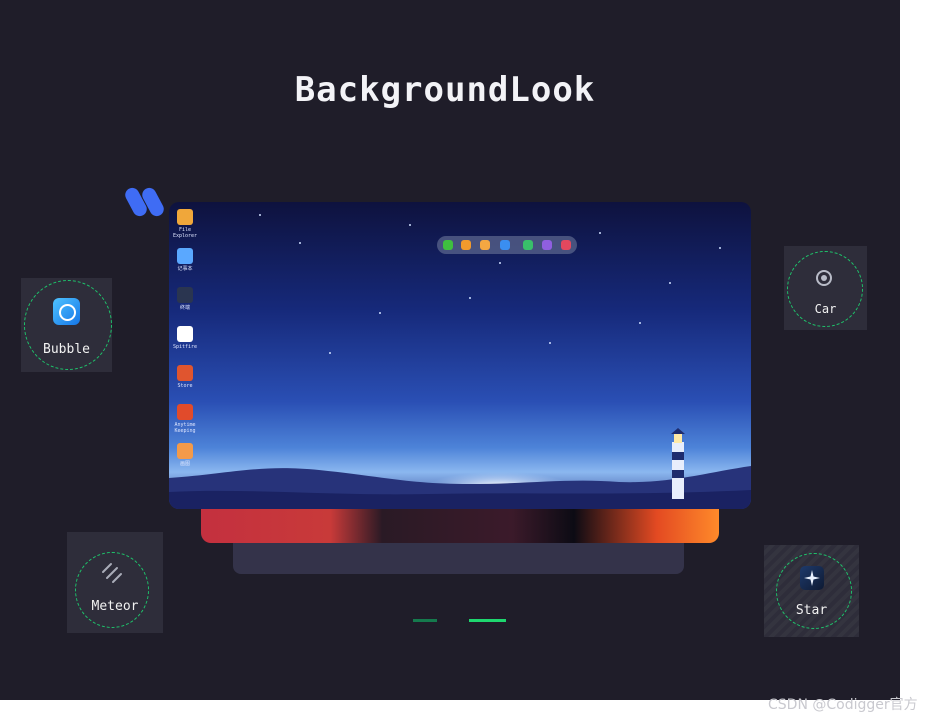 The height and width of the screenshot is (720, 941). I want to click on carousel-indicator-2-active, so click(487, 620).